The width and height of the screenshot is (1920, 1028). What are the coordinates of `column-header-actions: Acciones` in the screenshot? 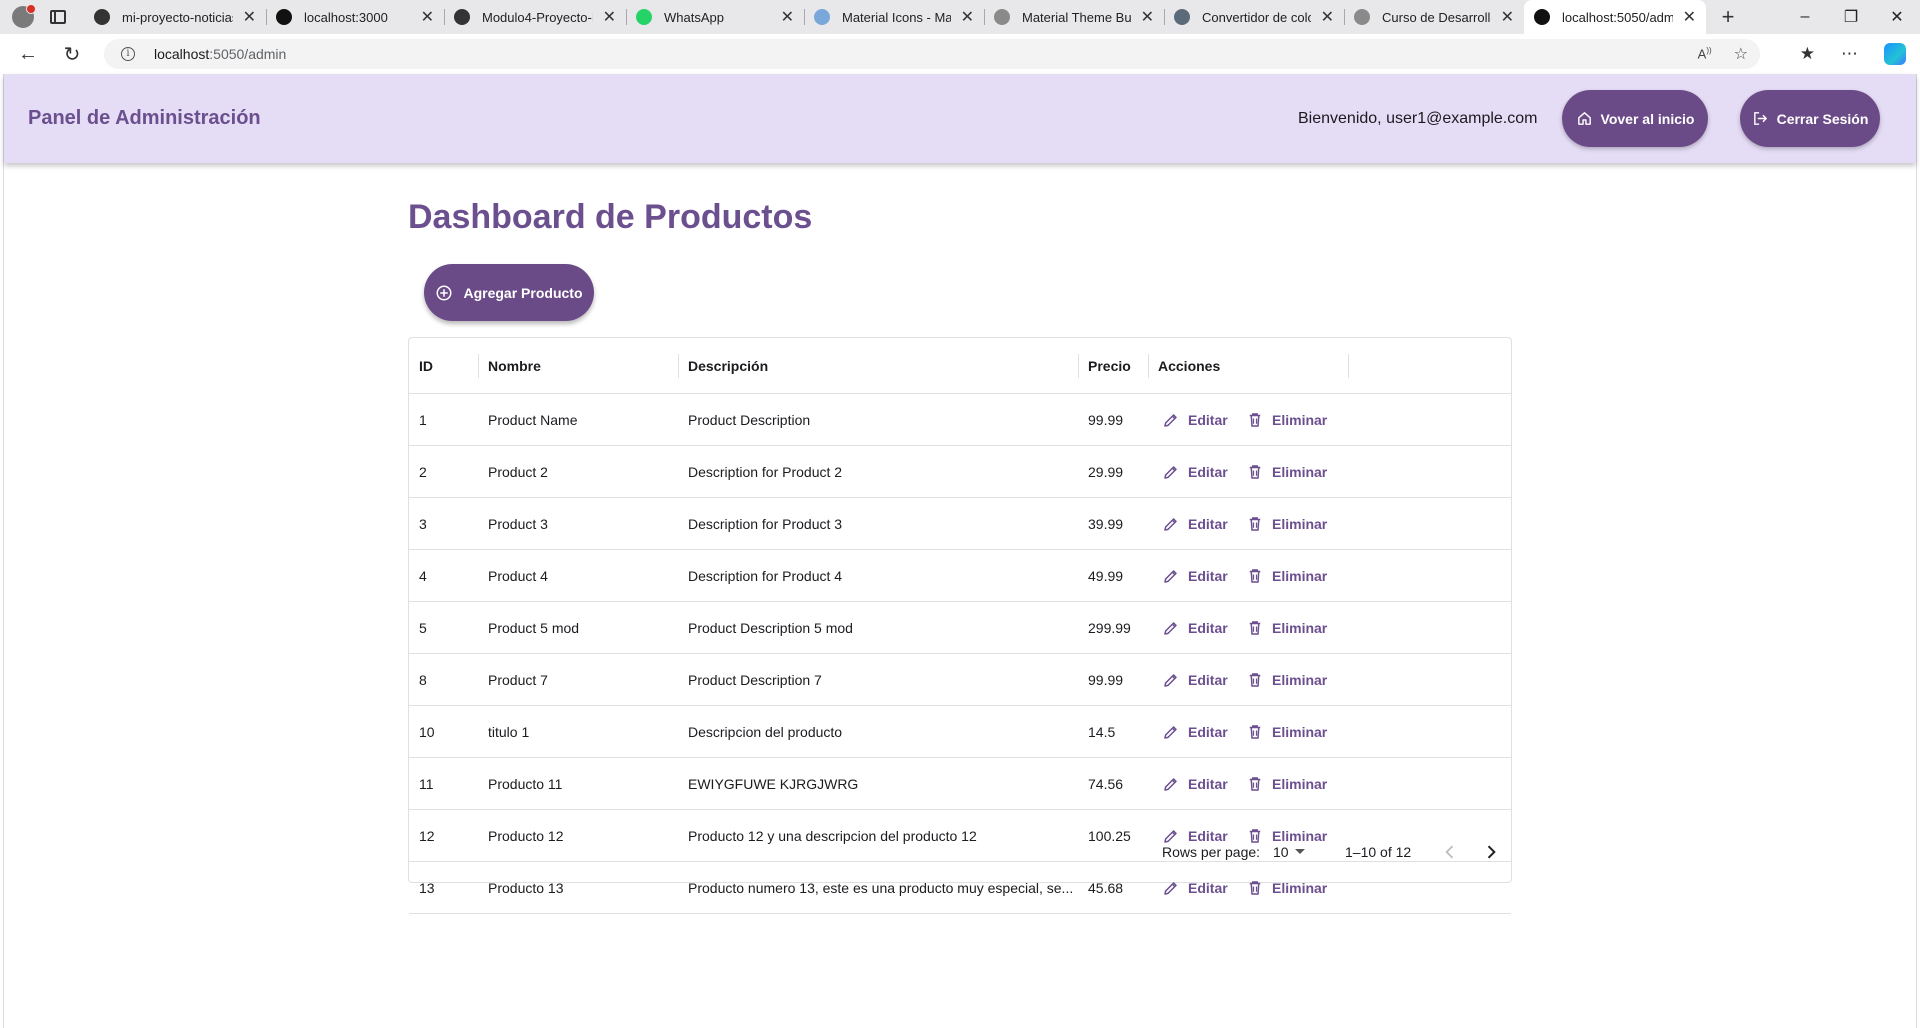 It's located at (1248, 366).